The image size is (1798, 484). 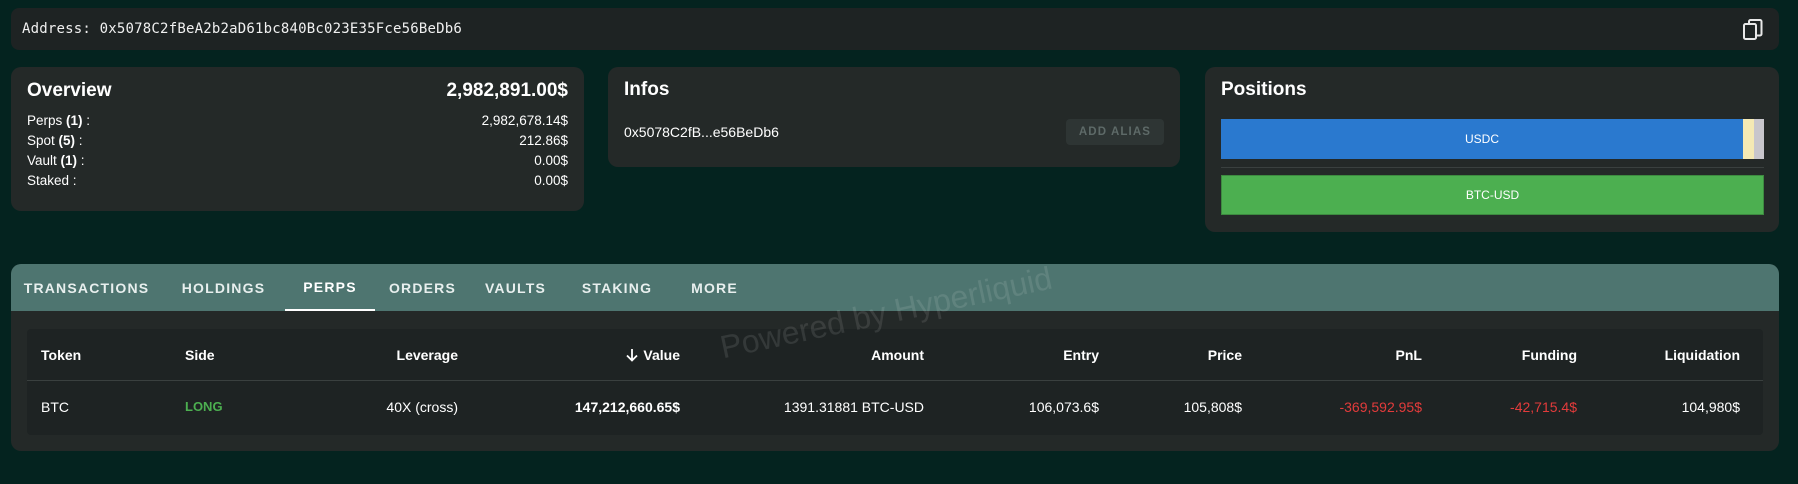 I want to click on header-token: Token, so click(x=61, y=355).